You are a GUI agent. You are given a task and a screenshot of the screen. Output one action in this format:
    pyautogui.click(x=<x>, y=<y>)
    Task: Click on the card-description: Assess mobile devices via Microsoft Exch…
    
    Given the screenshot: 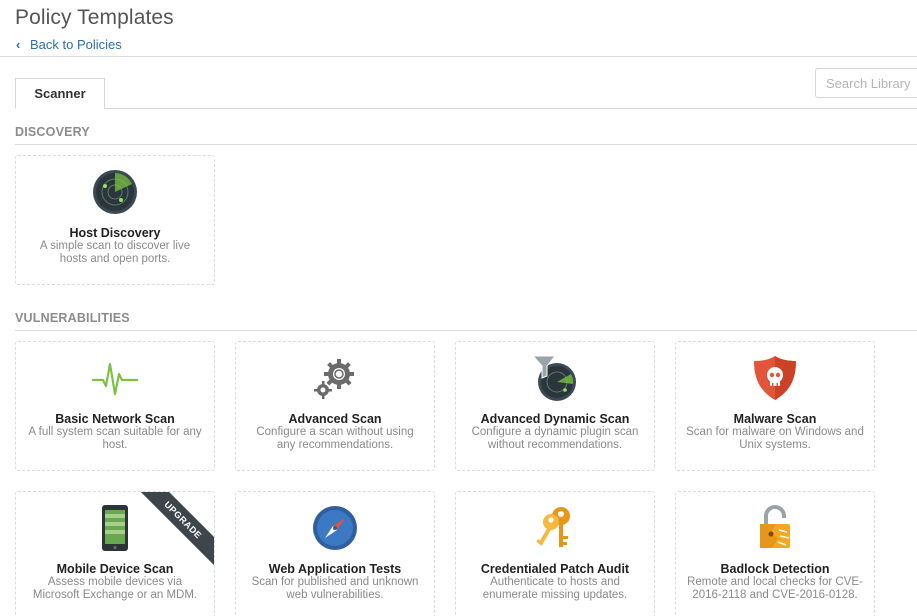 What is the action you would take?
    pyautogui.click(x=115, y=588)
    